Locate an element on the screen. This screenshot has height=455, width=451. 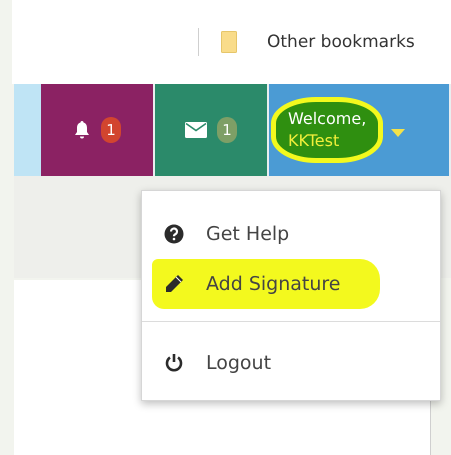
user-name: KKTest is located at coordinates (314, 141).